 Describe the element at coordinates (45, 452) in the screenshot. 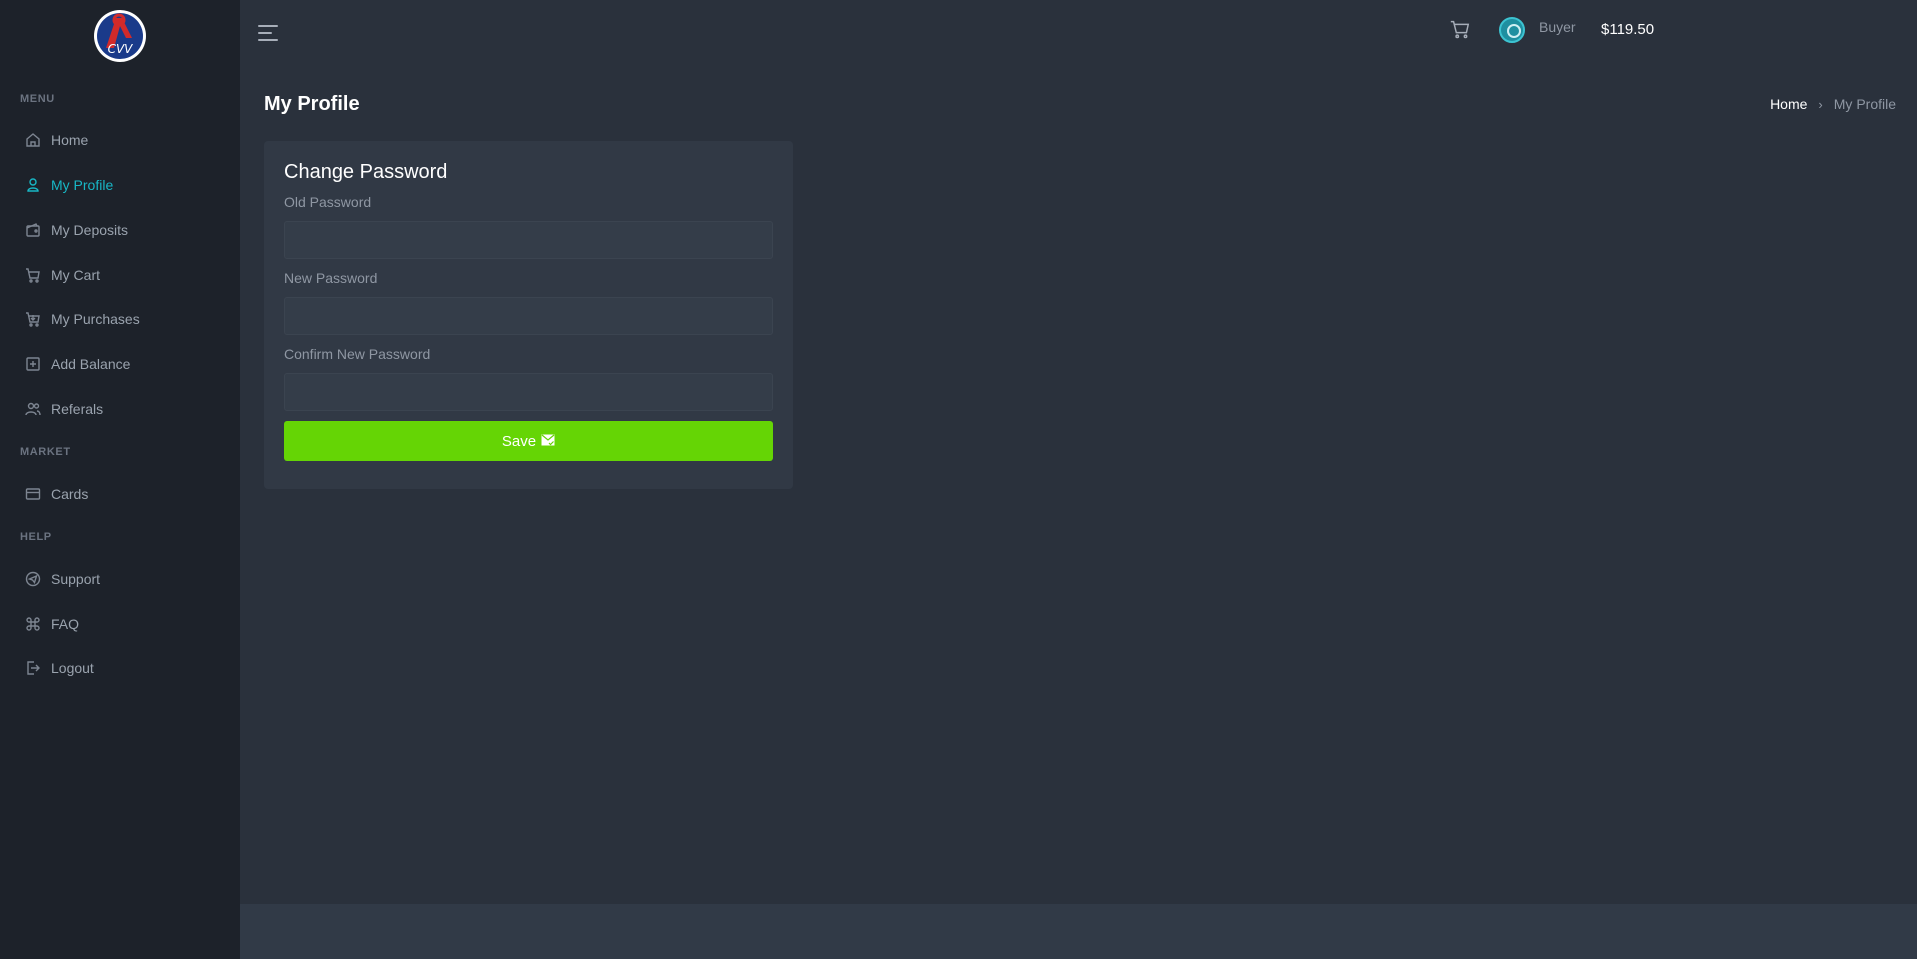

I see `market-section-label: MARKET` at that location.